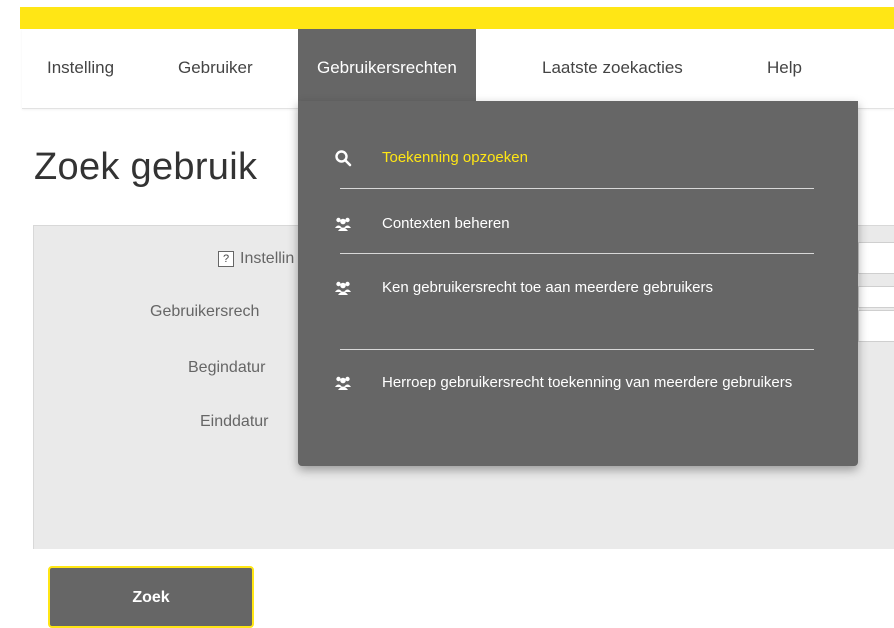 This screenshot has width=894, height=628. Describe the element at coordinates (205, 311) in the screenshot. I see `form-label-gebruikersrecht: Gebruikersrech` at that location.